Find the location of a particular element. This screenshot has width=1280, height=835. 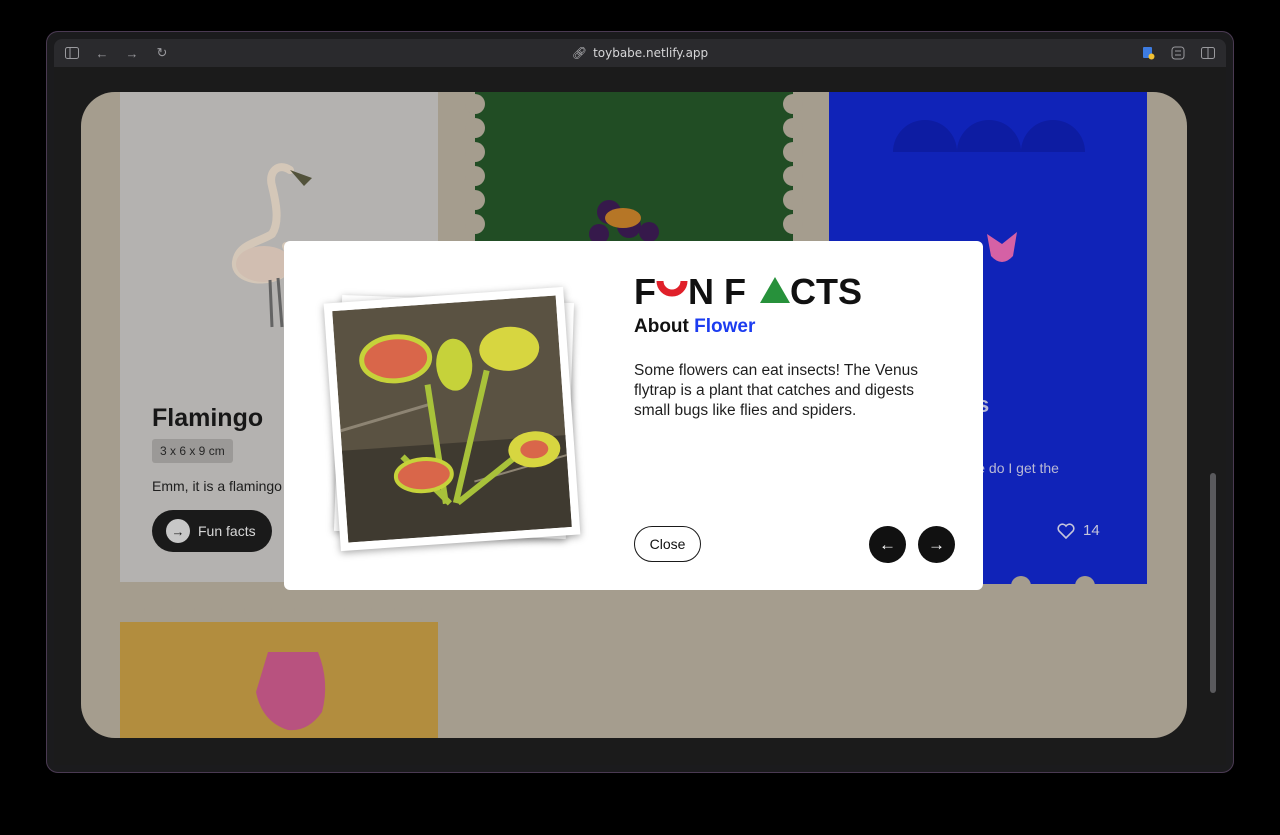

browser-toolbar: ← → ↻ 🔗︎ toybabe.netlify.app is located at coordinates (640, 53).